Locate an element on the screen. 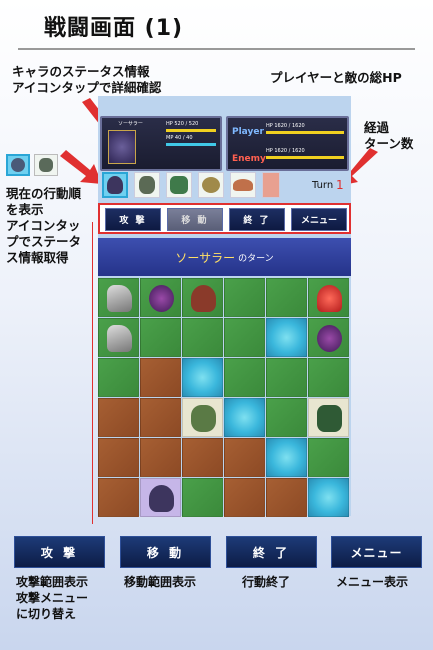 The width and height of the screenshot is (433, 650). enemy-hp-label: HP 1620 / 1620 is located at coordinates (285, 151).